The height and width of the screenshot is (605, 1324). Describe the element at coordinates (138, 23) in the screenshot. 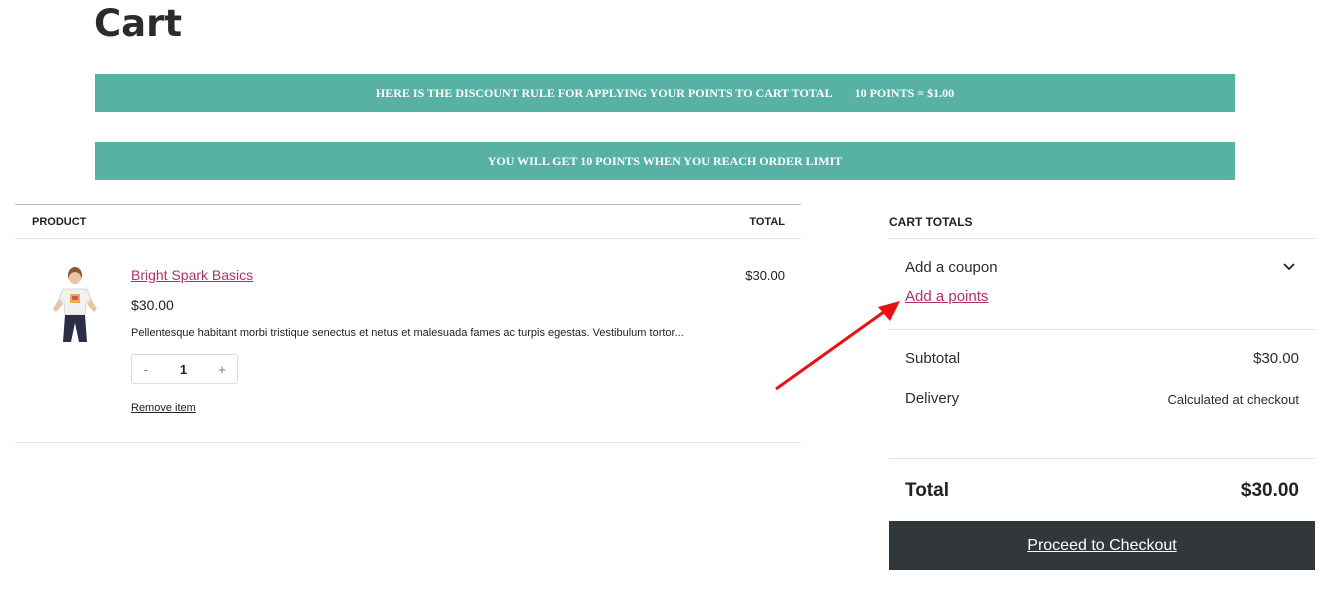

I see `page-title: Cart` at that location.